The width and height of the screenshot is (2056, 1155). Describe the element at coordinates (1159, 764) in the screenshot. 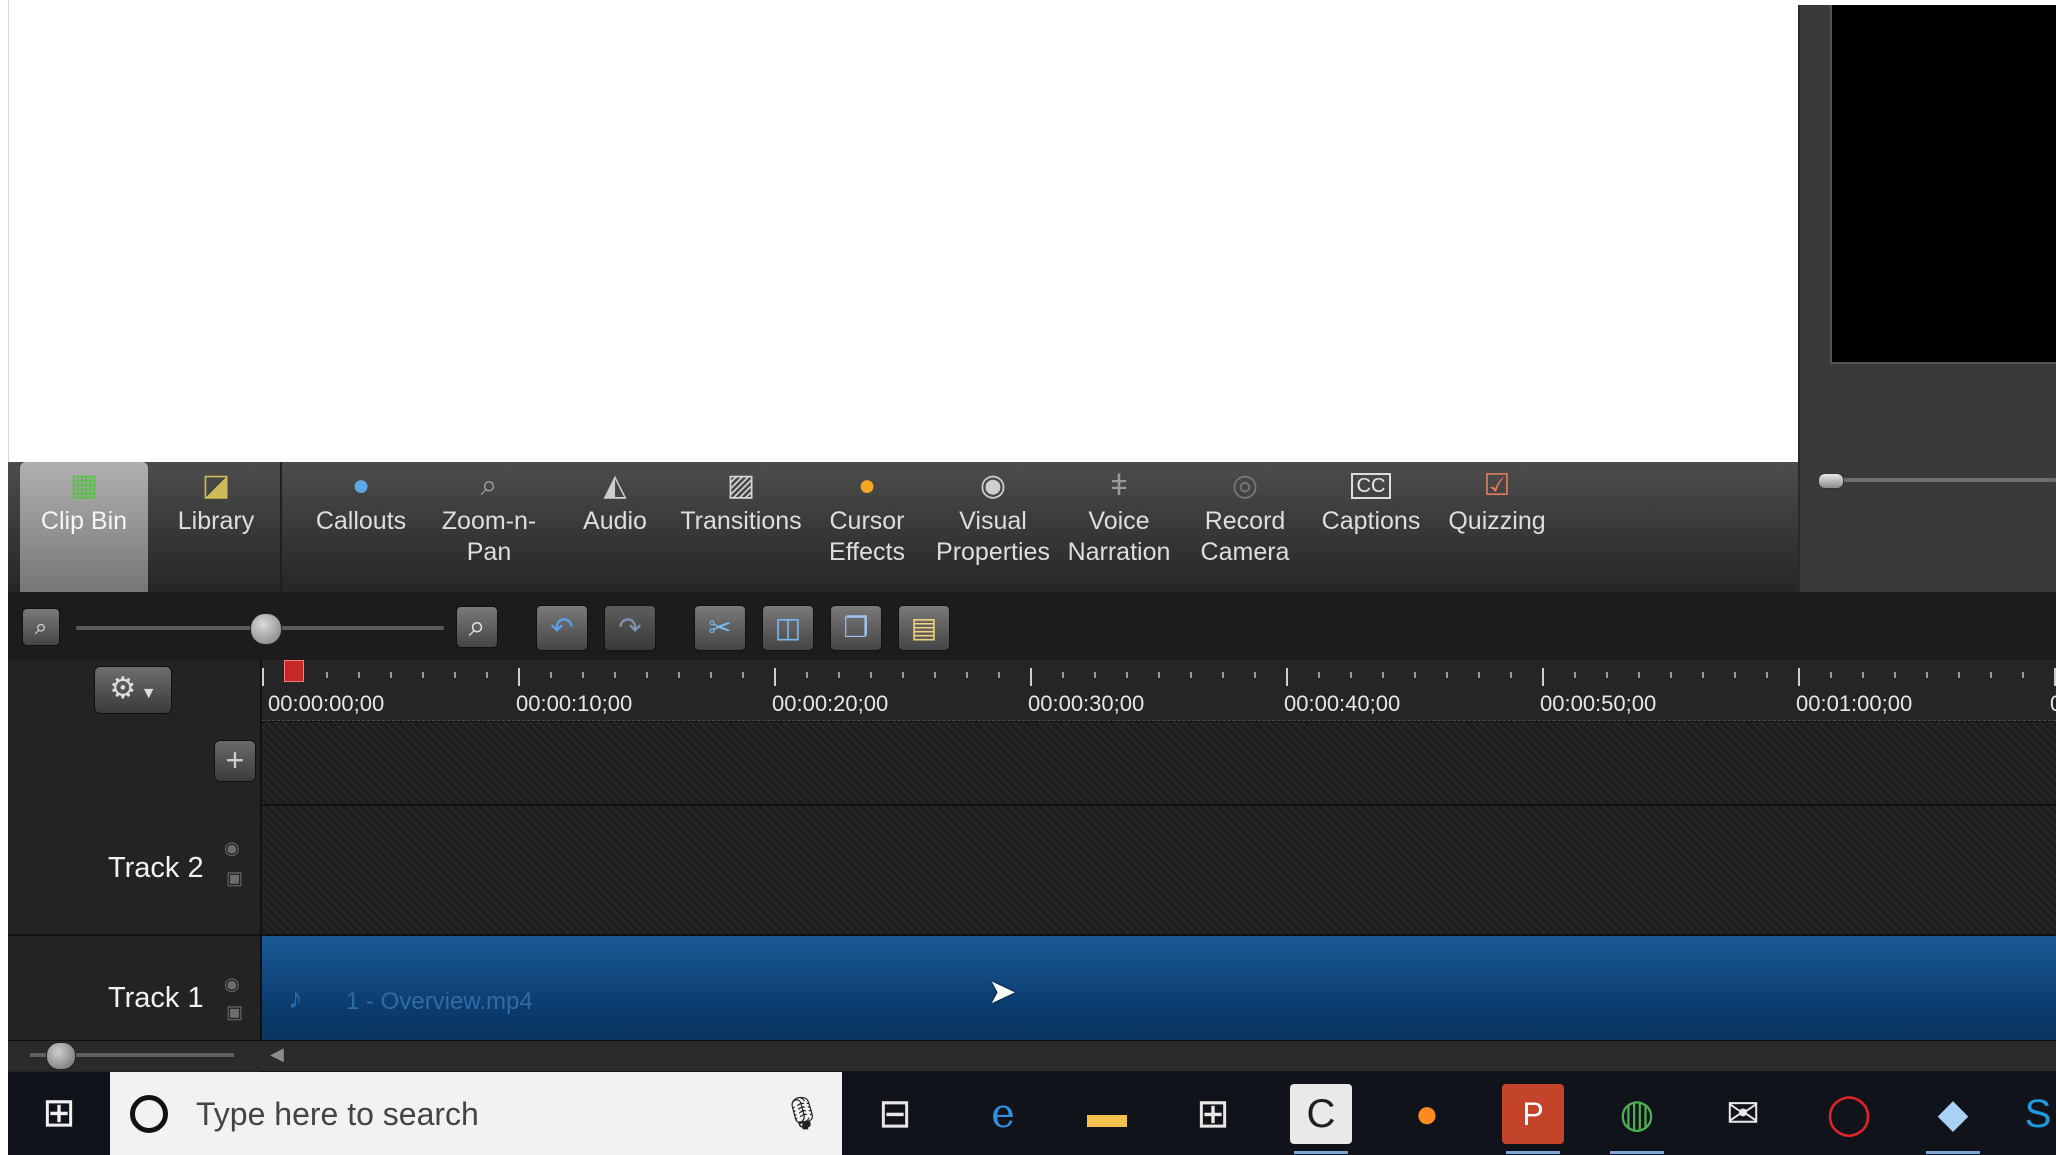

I see `empty-track-lane` at that location.